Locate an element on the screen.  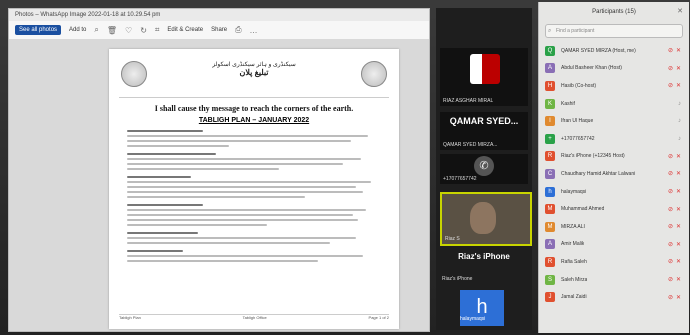
video-tile-phone: ✆ +17077657742 is located at coordinates (484, 169).